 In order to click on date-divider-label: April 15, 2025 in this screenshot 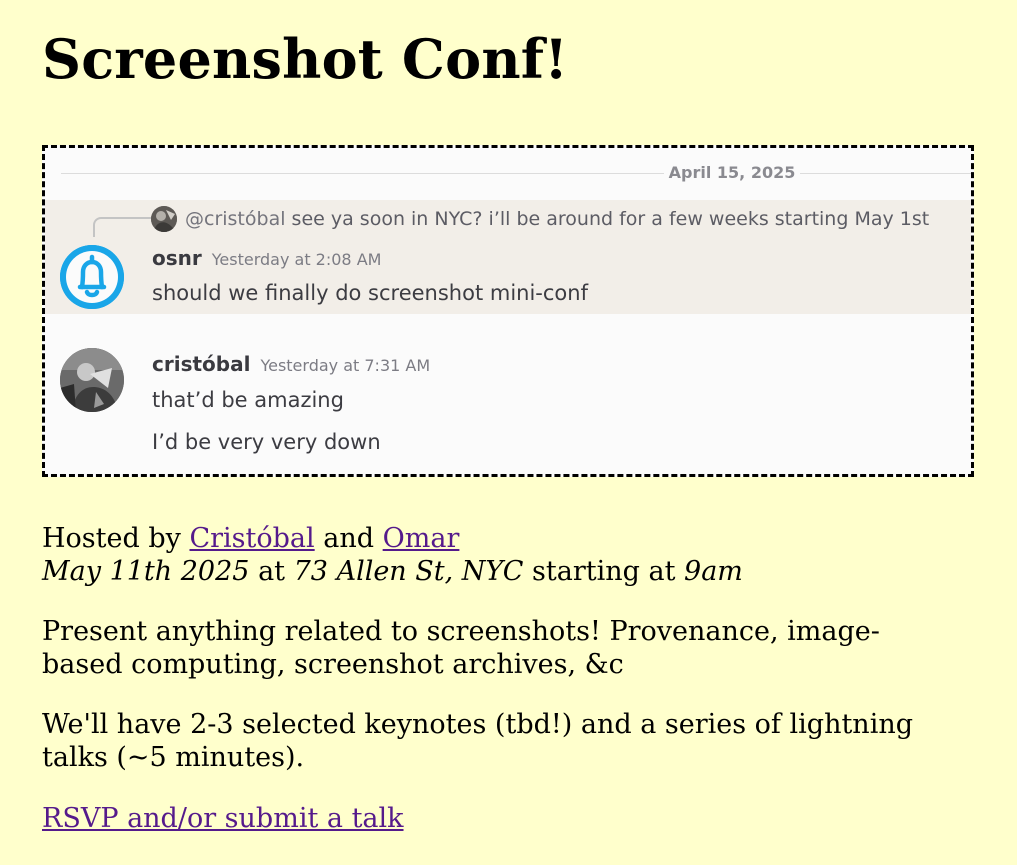, I will do `click(732, 172)`.